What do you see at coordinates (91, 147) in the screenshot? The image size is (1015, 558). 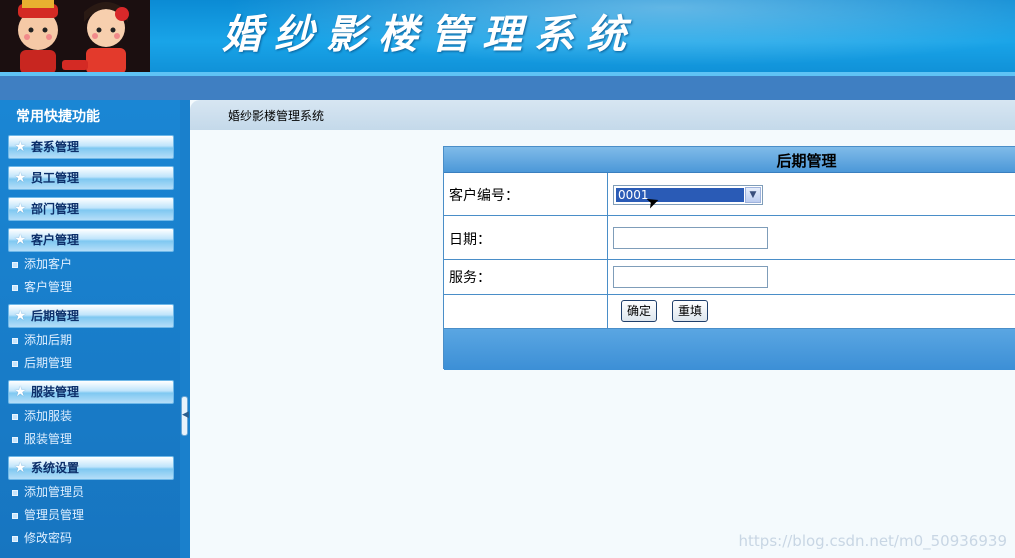 I see `sidebar-group-package: ★ 套系管理` at bounding box center [91, 147].